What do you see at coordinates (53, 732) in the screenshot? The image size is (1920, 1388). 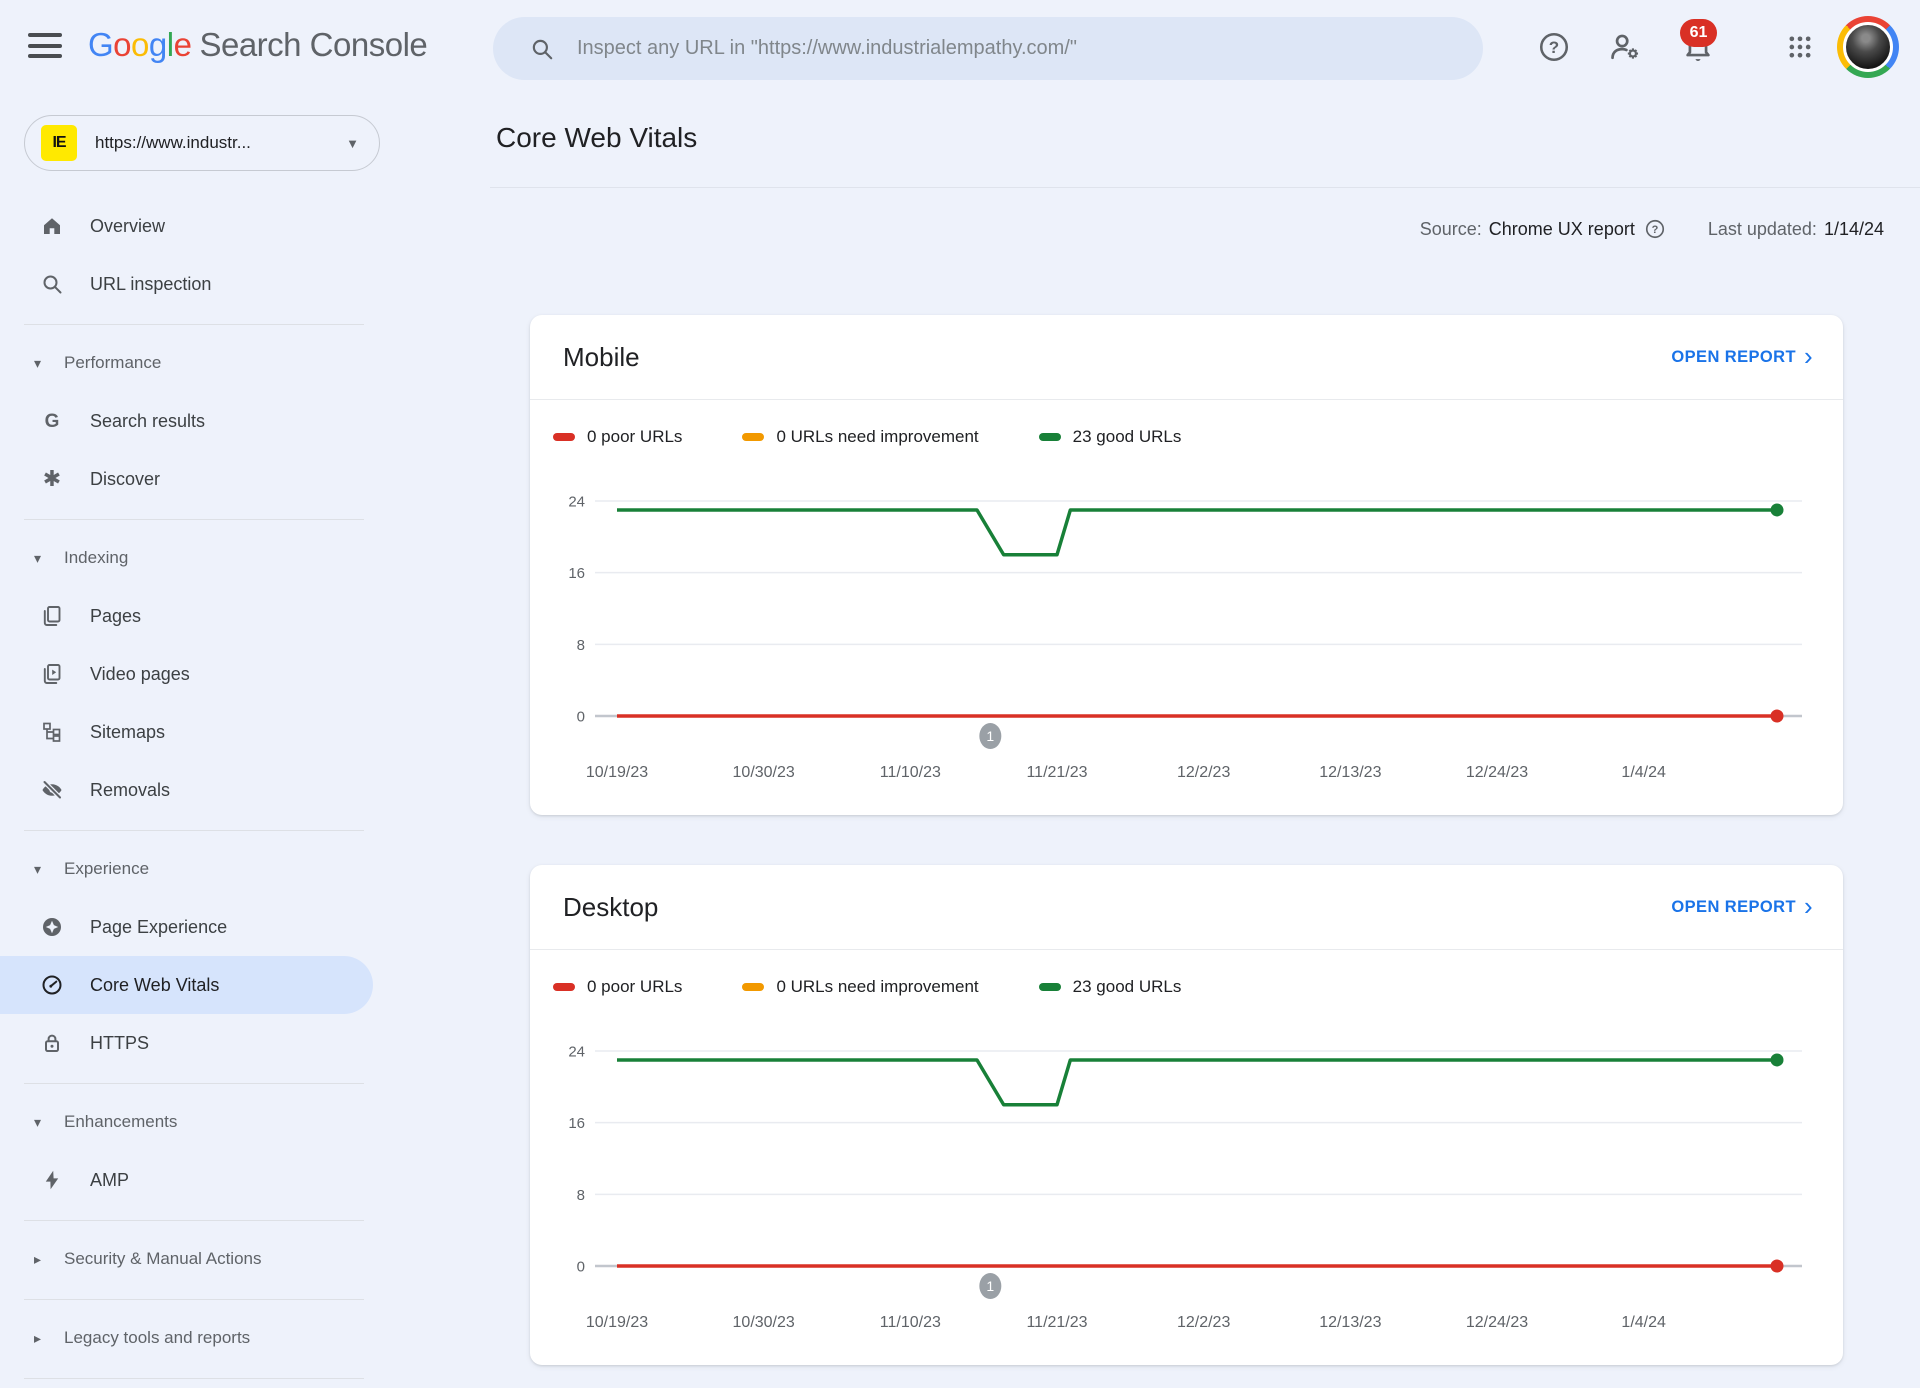 I see `sitemaps-icon` at bounding box center [53, 732].